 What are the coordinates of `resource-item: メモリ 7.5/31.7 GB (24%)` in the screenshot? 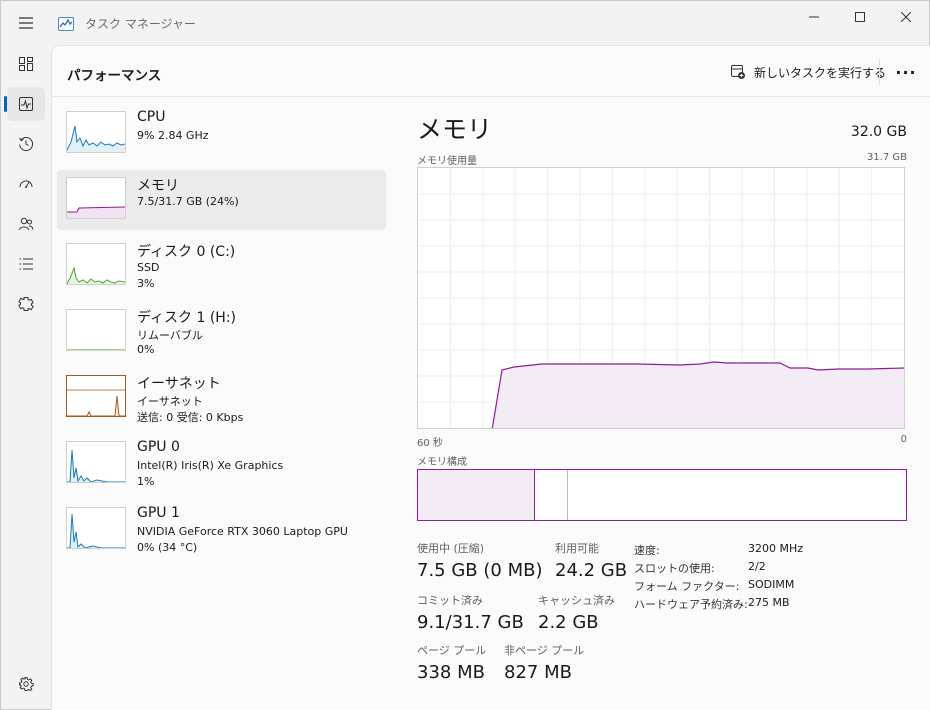 It's located at (221, 200).